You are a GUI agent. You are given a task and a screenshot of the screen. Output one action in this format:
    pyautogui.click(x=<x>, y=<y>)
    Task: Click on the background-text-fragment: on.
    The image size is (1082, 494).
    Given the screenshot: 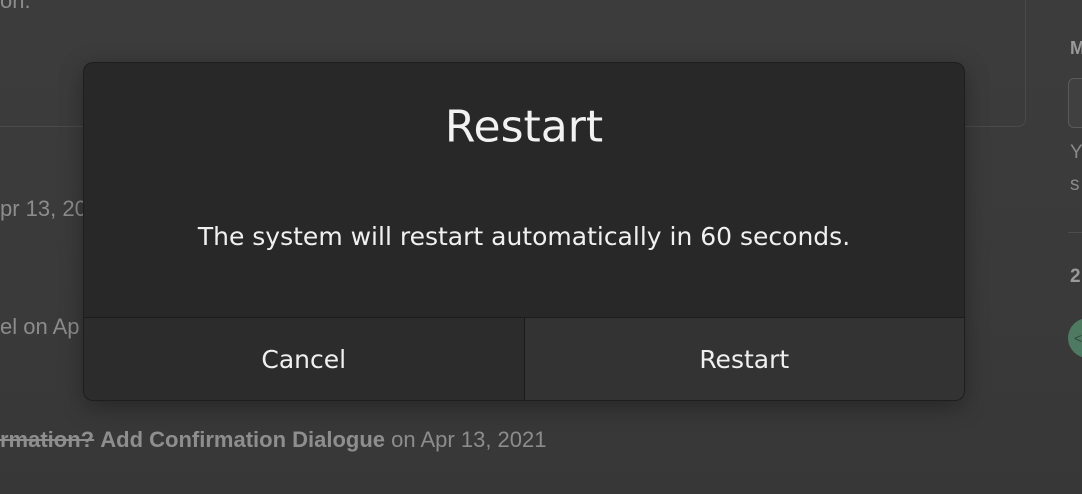 What is the action you would take?
    pyautogui.click(x=15, y=6)
    